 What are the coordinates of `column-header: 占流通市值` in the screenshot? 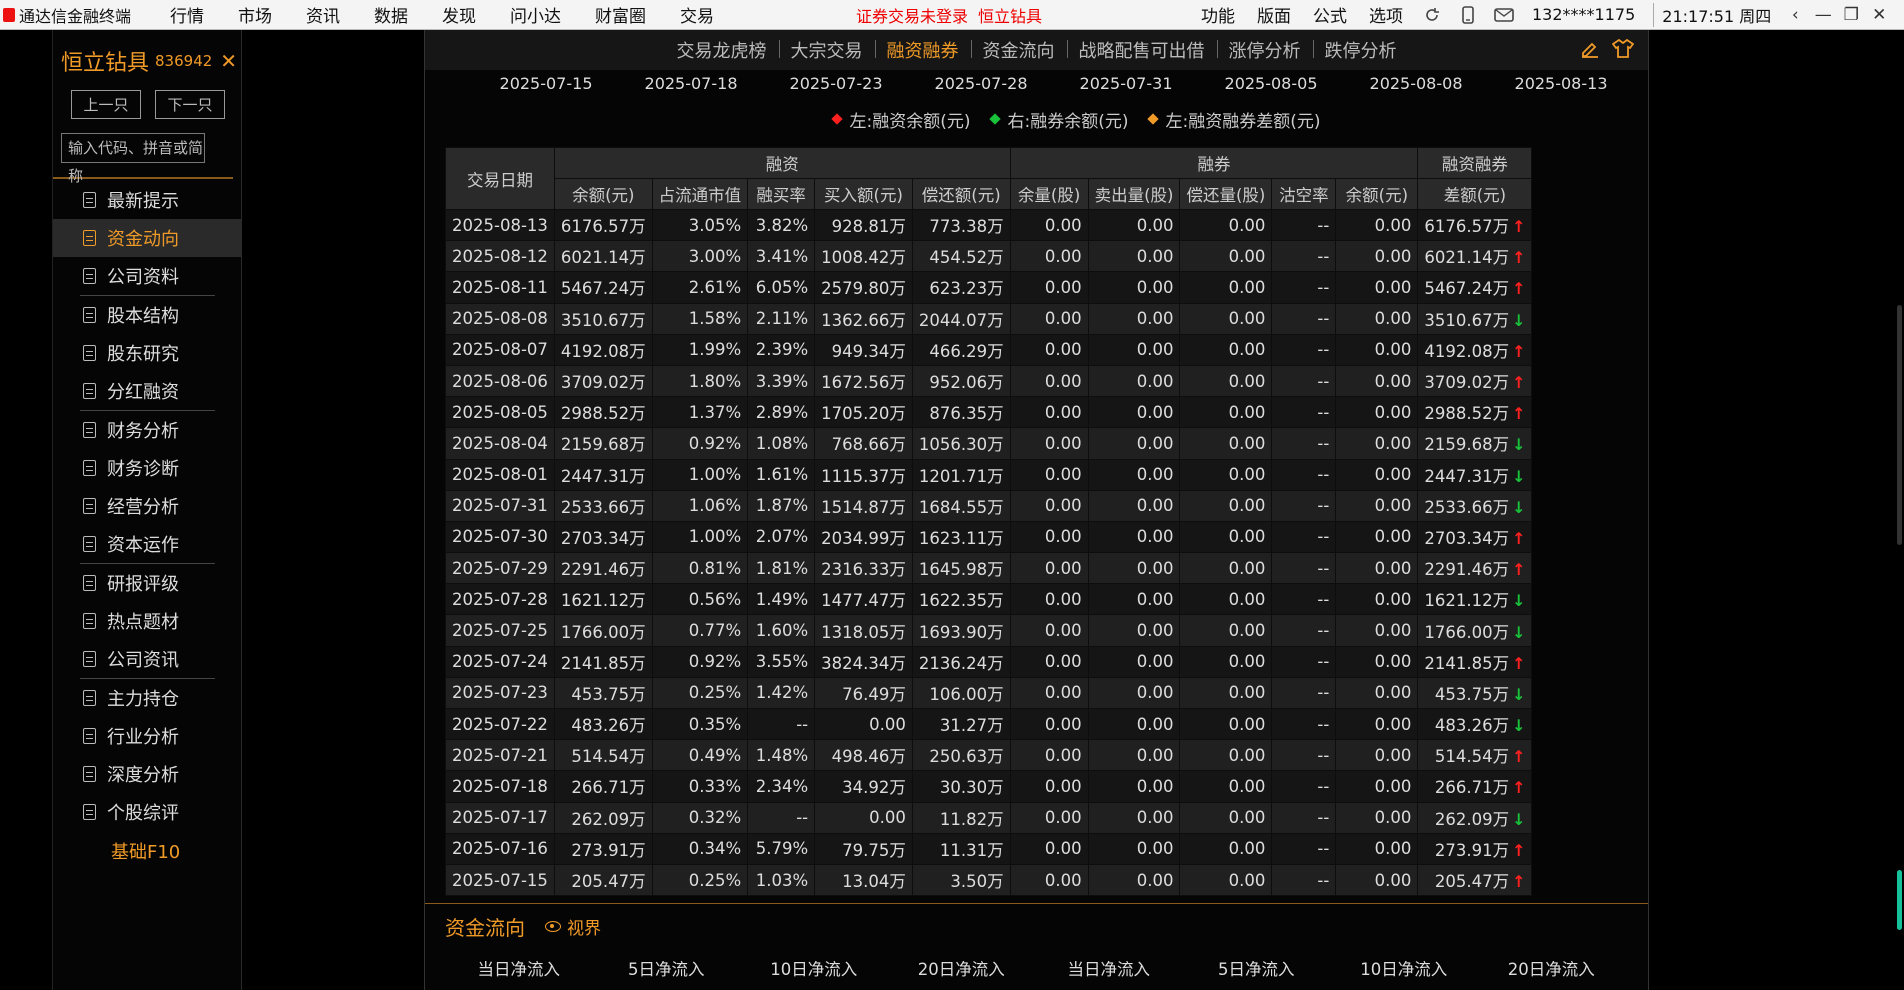 It's located at (700, 194).